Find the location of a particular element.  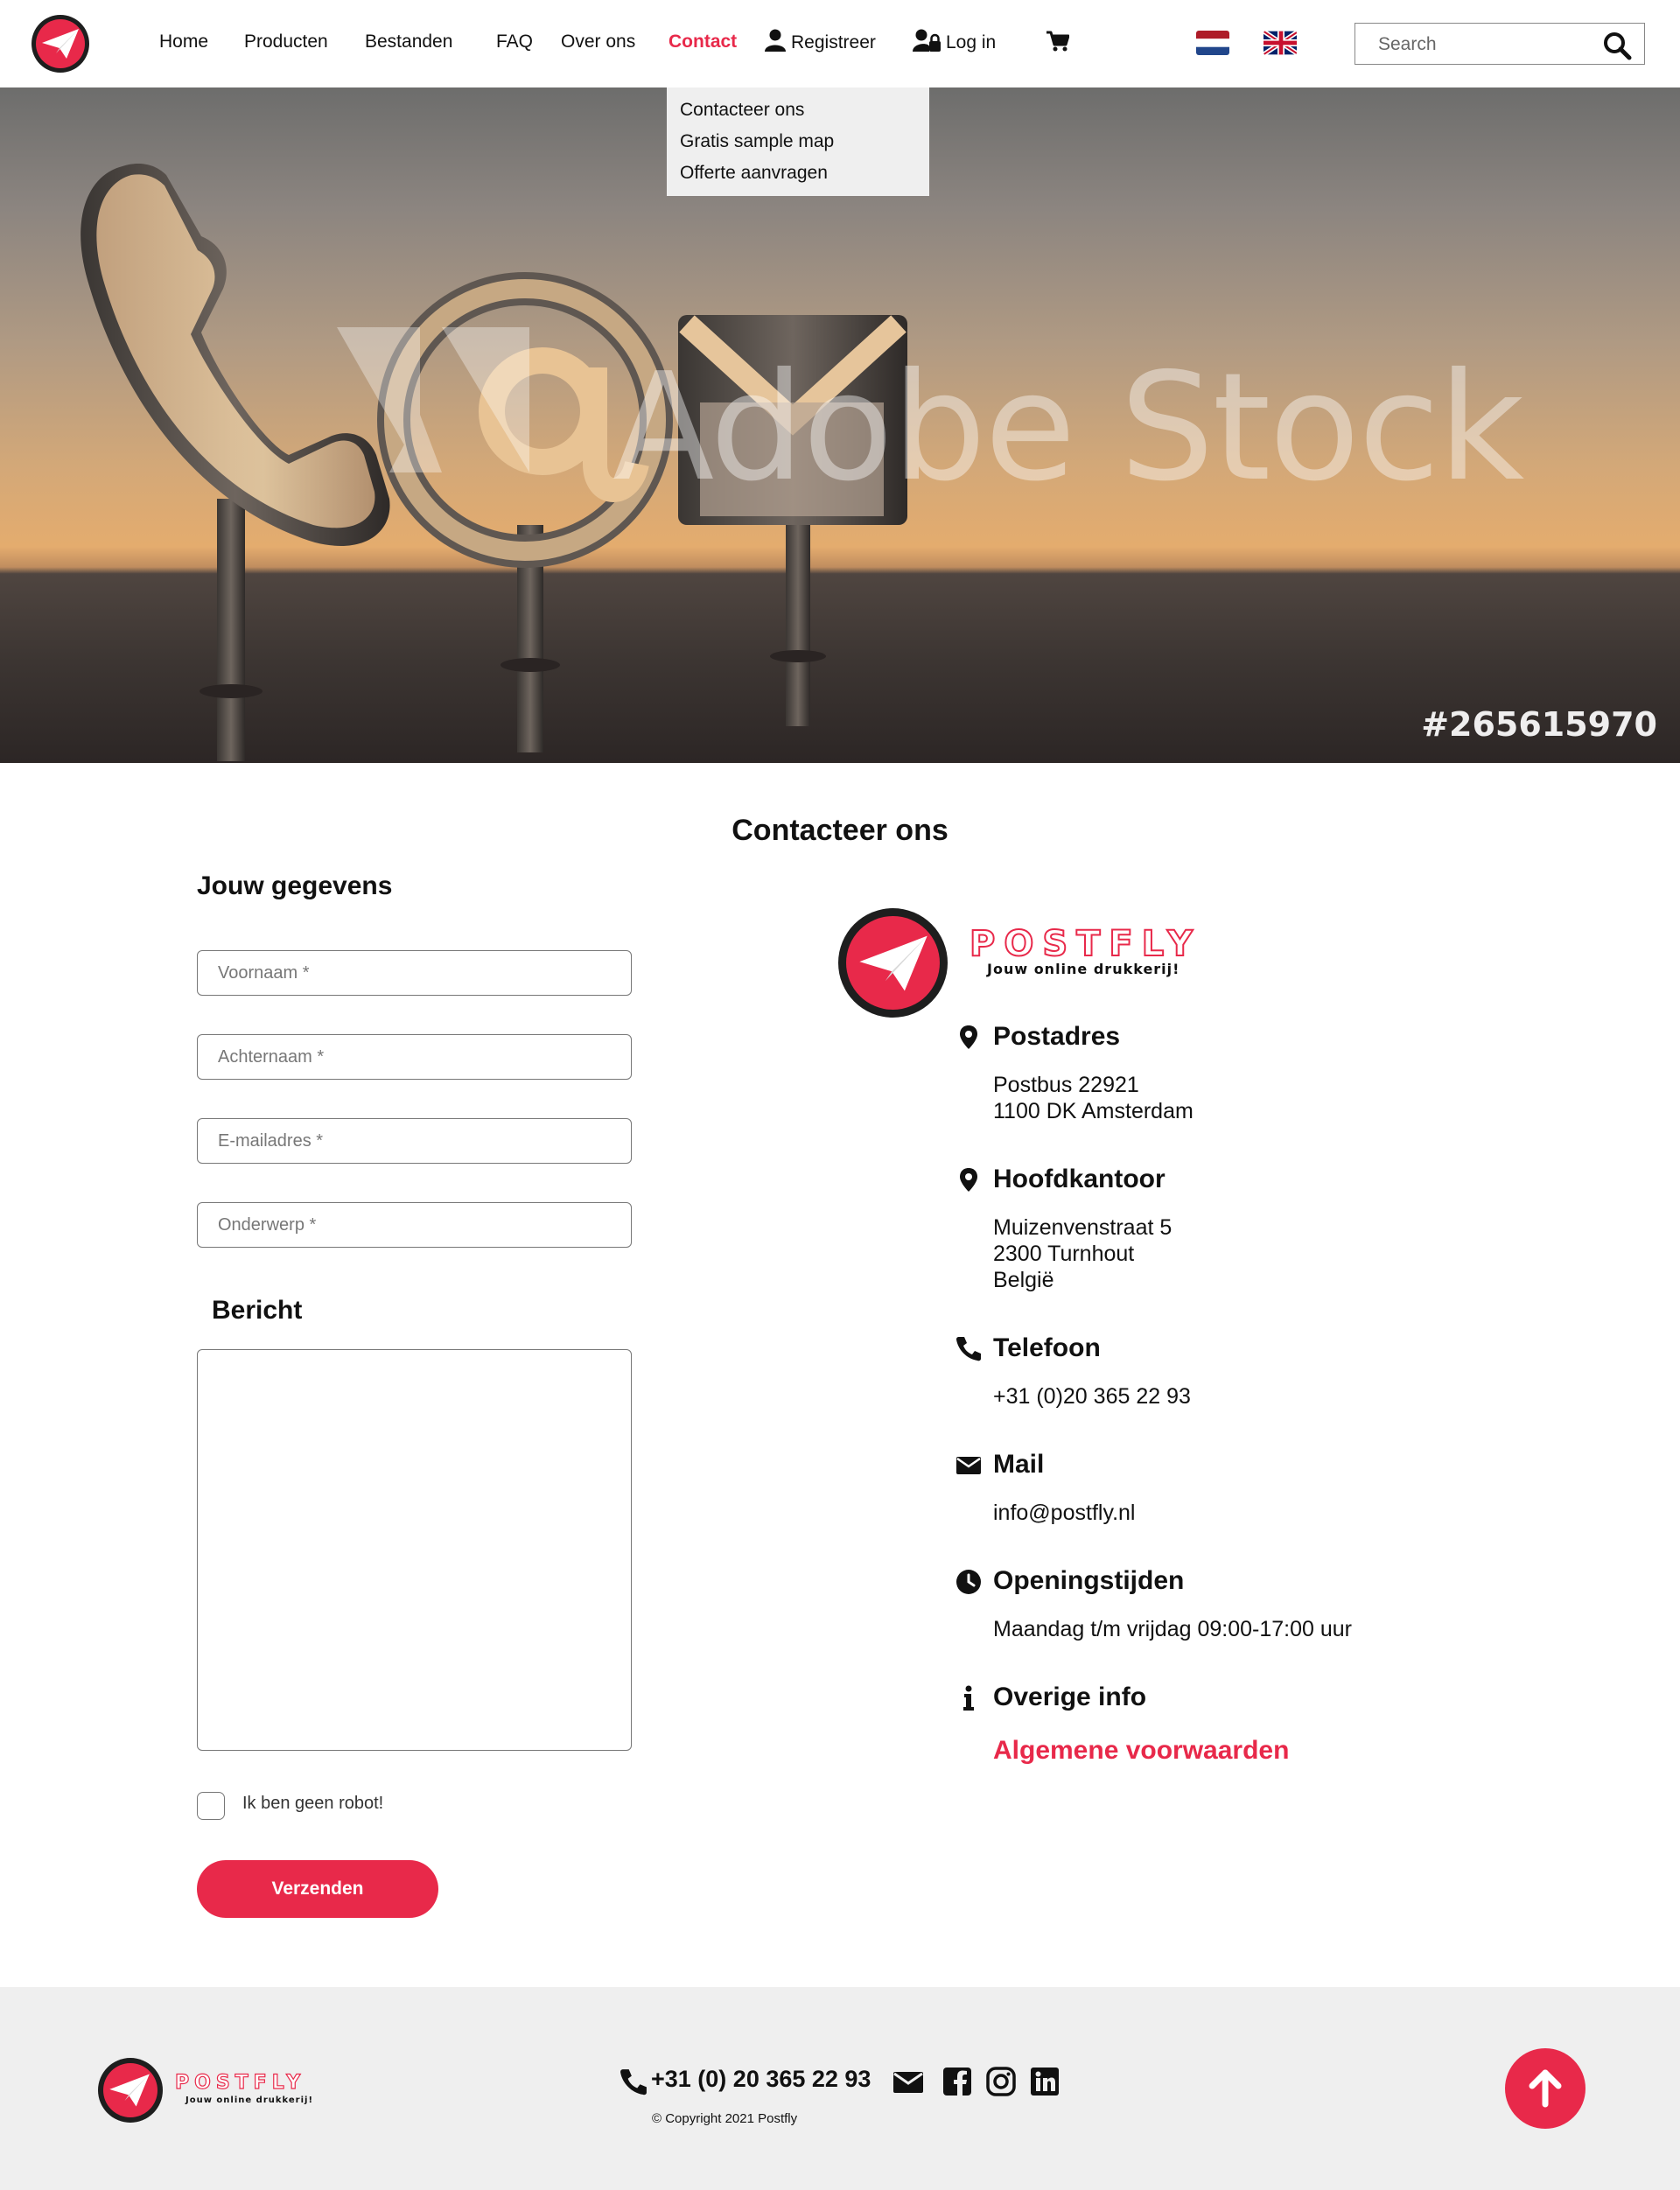

nav-login: Log in is located at coordinates (954, 41).